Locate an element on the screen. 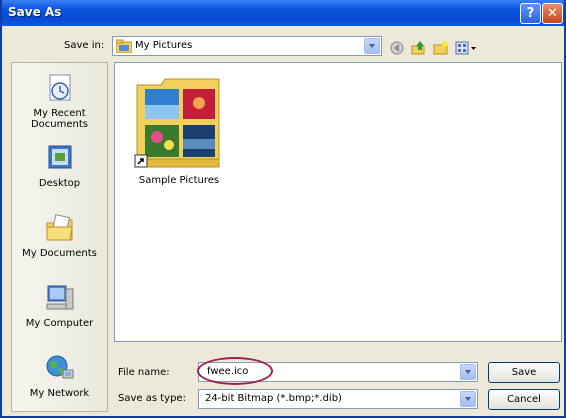 The height and width of the screenshot is (418, 566). pictures-folder-icon is located at coordinates (124, 46).